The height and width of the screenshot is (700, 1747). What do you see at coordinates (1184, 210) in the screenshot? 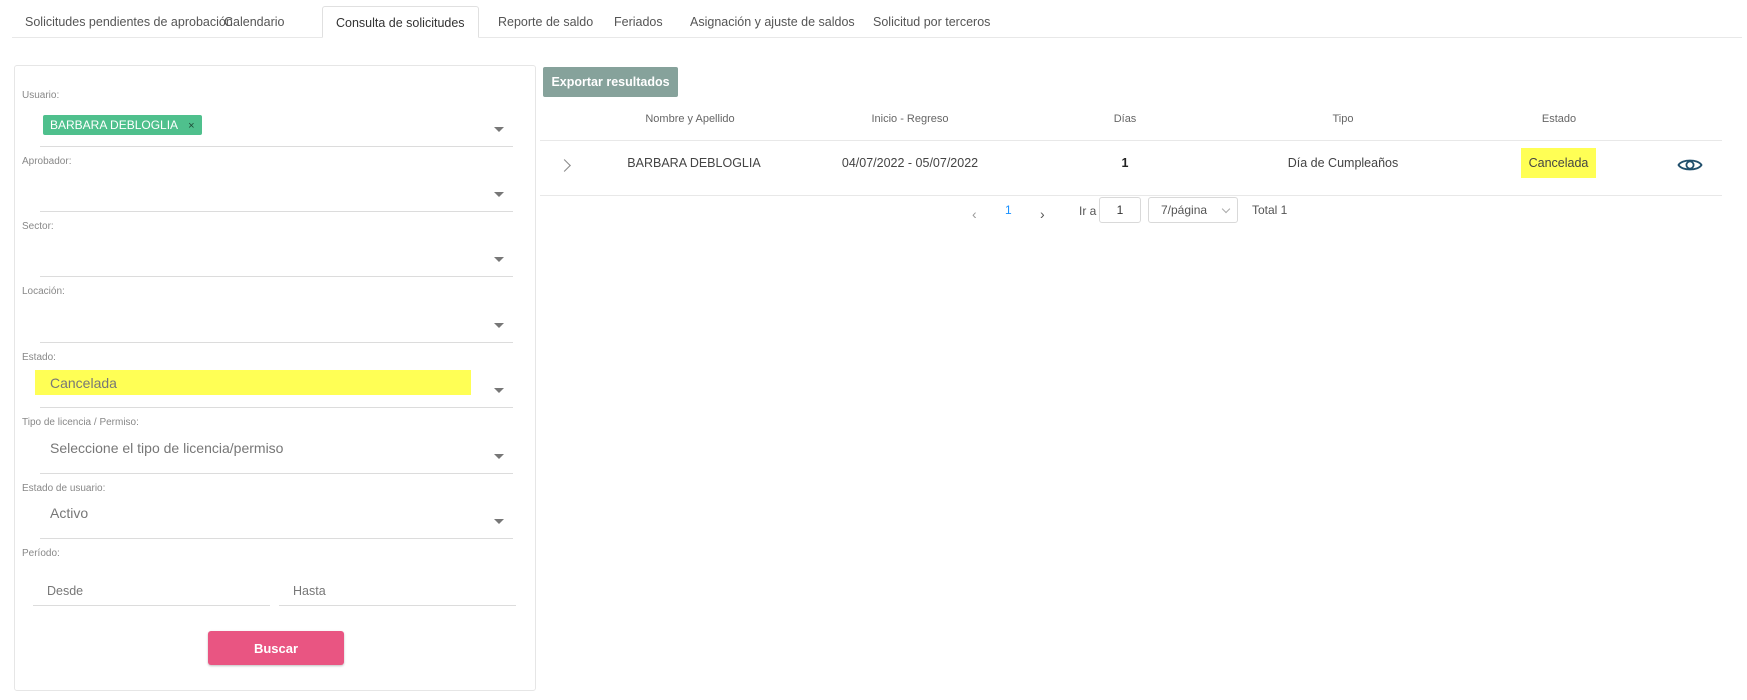
I see `page-size-value: 7/página` at bounding box center [1184, 210].